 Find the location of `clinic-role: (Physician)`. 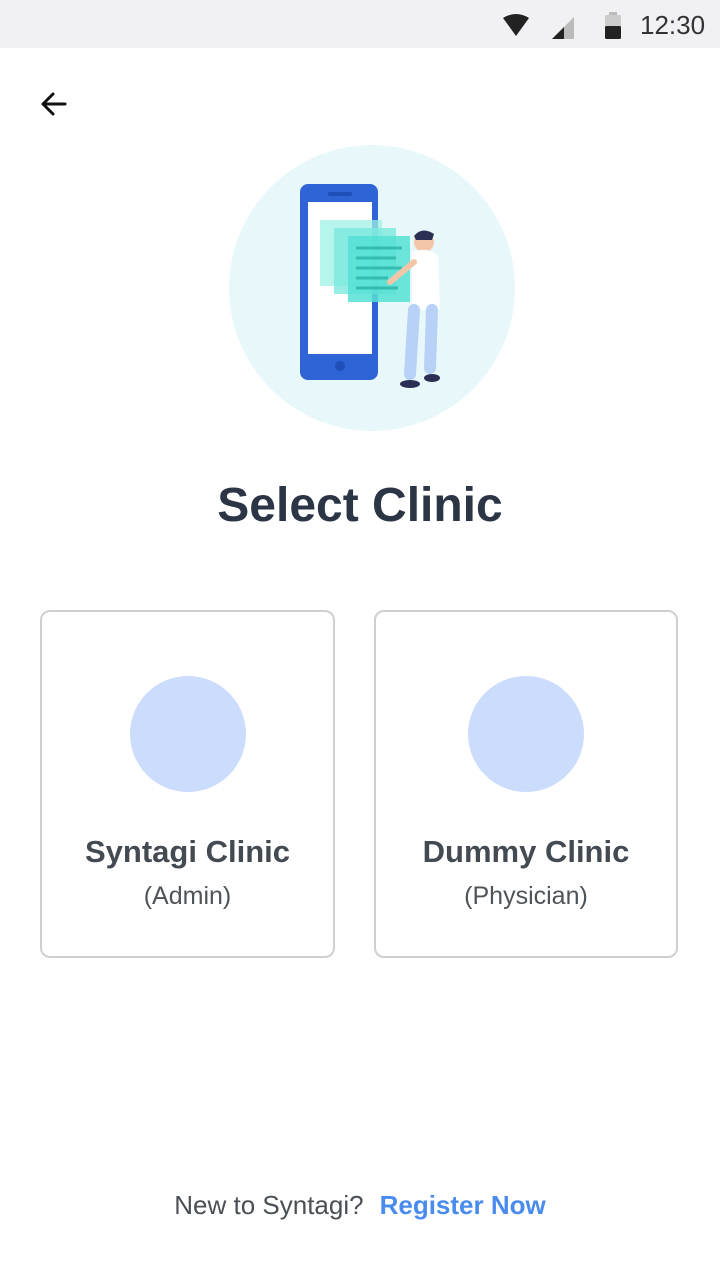

clinic-role: (Physician) is located at coordinates (526, 896).